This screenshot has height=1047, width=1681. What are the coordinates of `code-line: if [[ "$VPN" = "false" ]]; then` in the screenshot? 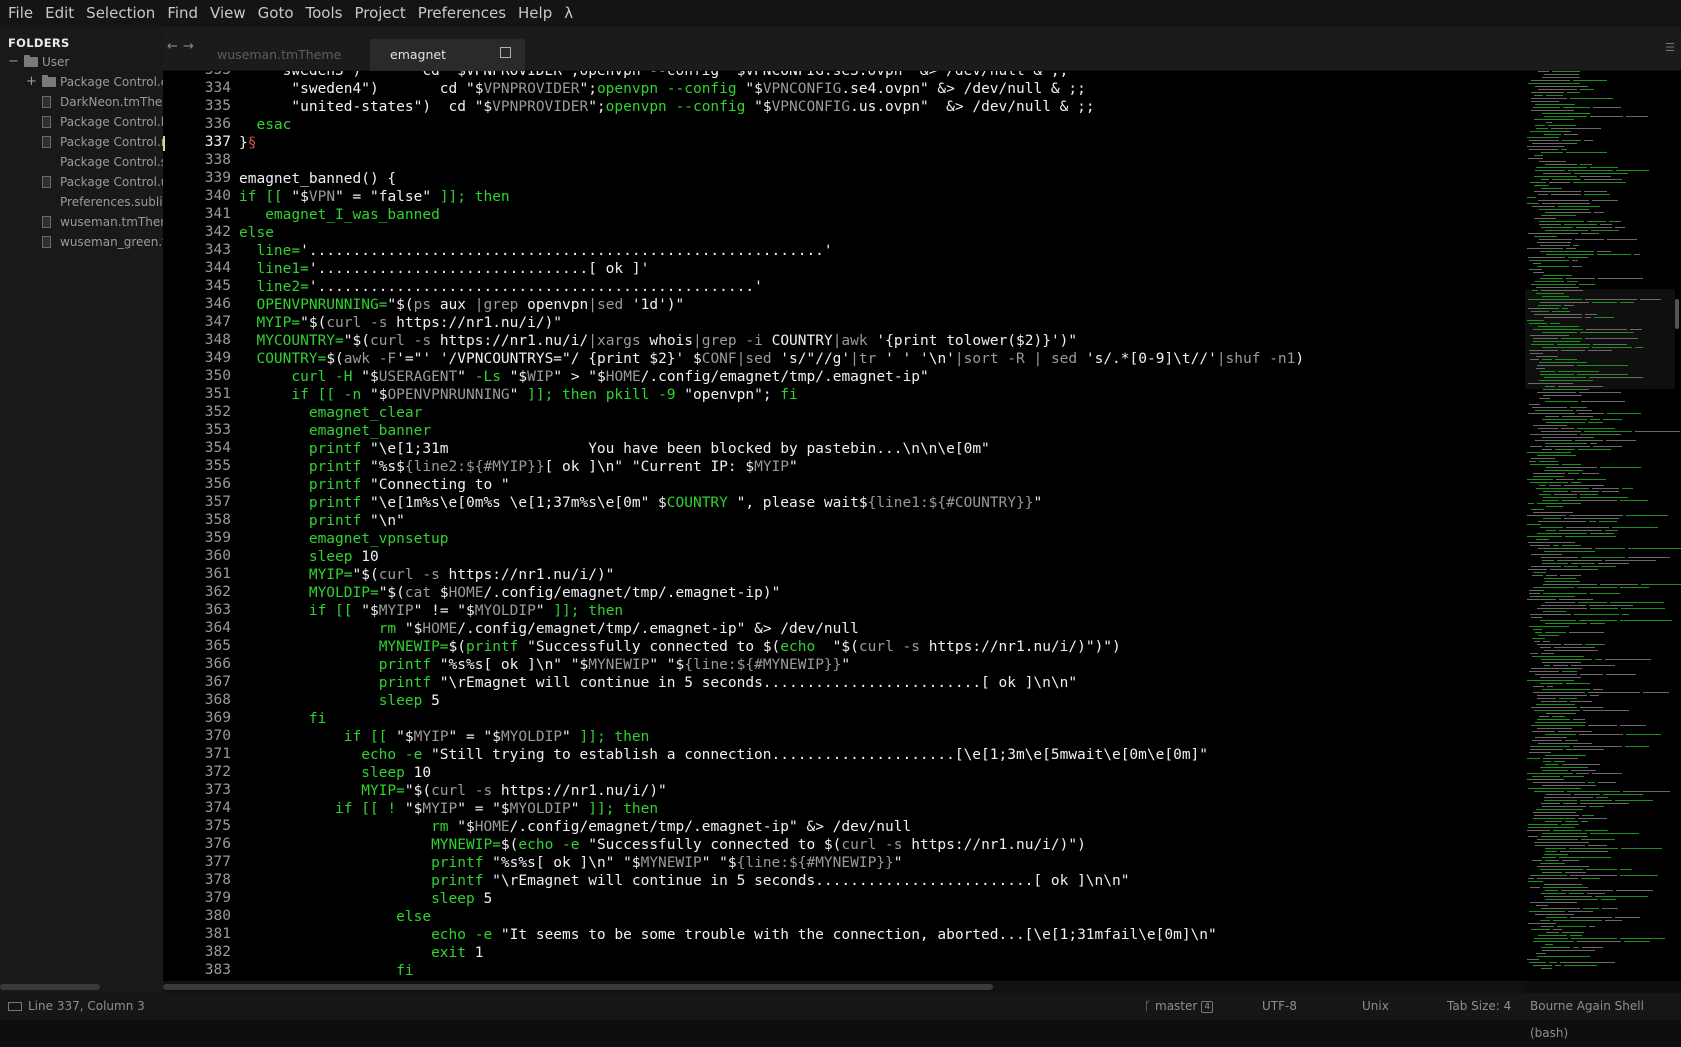 It's located at (374, 197).